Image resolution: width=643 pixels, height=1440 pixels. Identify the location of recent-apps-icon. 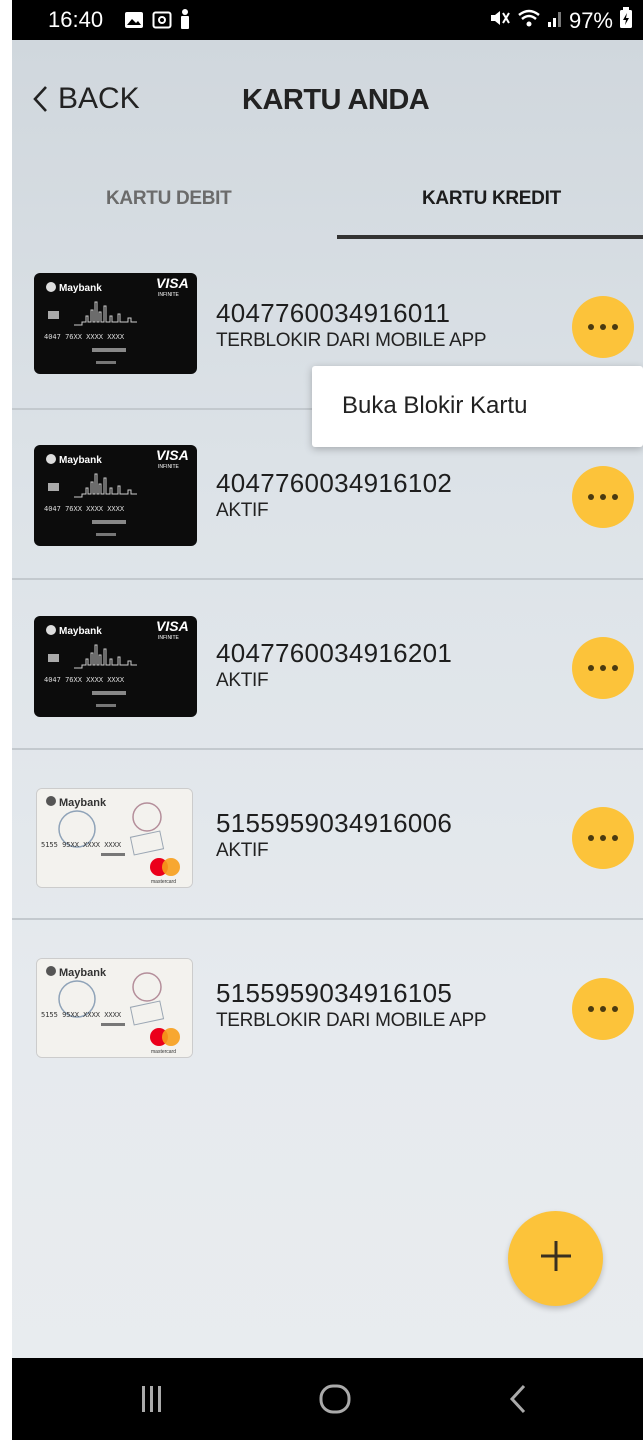
(152, 1401).